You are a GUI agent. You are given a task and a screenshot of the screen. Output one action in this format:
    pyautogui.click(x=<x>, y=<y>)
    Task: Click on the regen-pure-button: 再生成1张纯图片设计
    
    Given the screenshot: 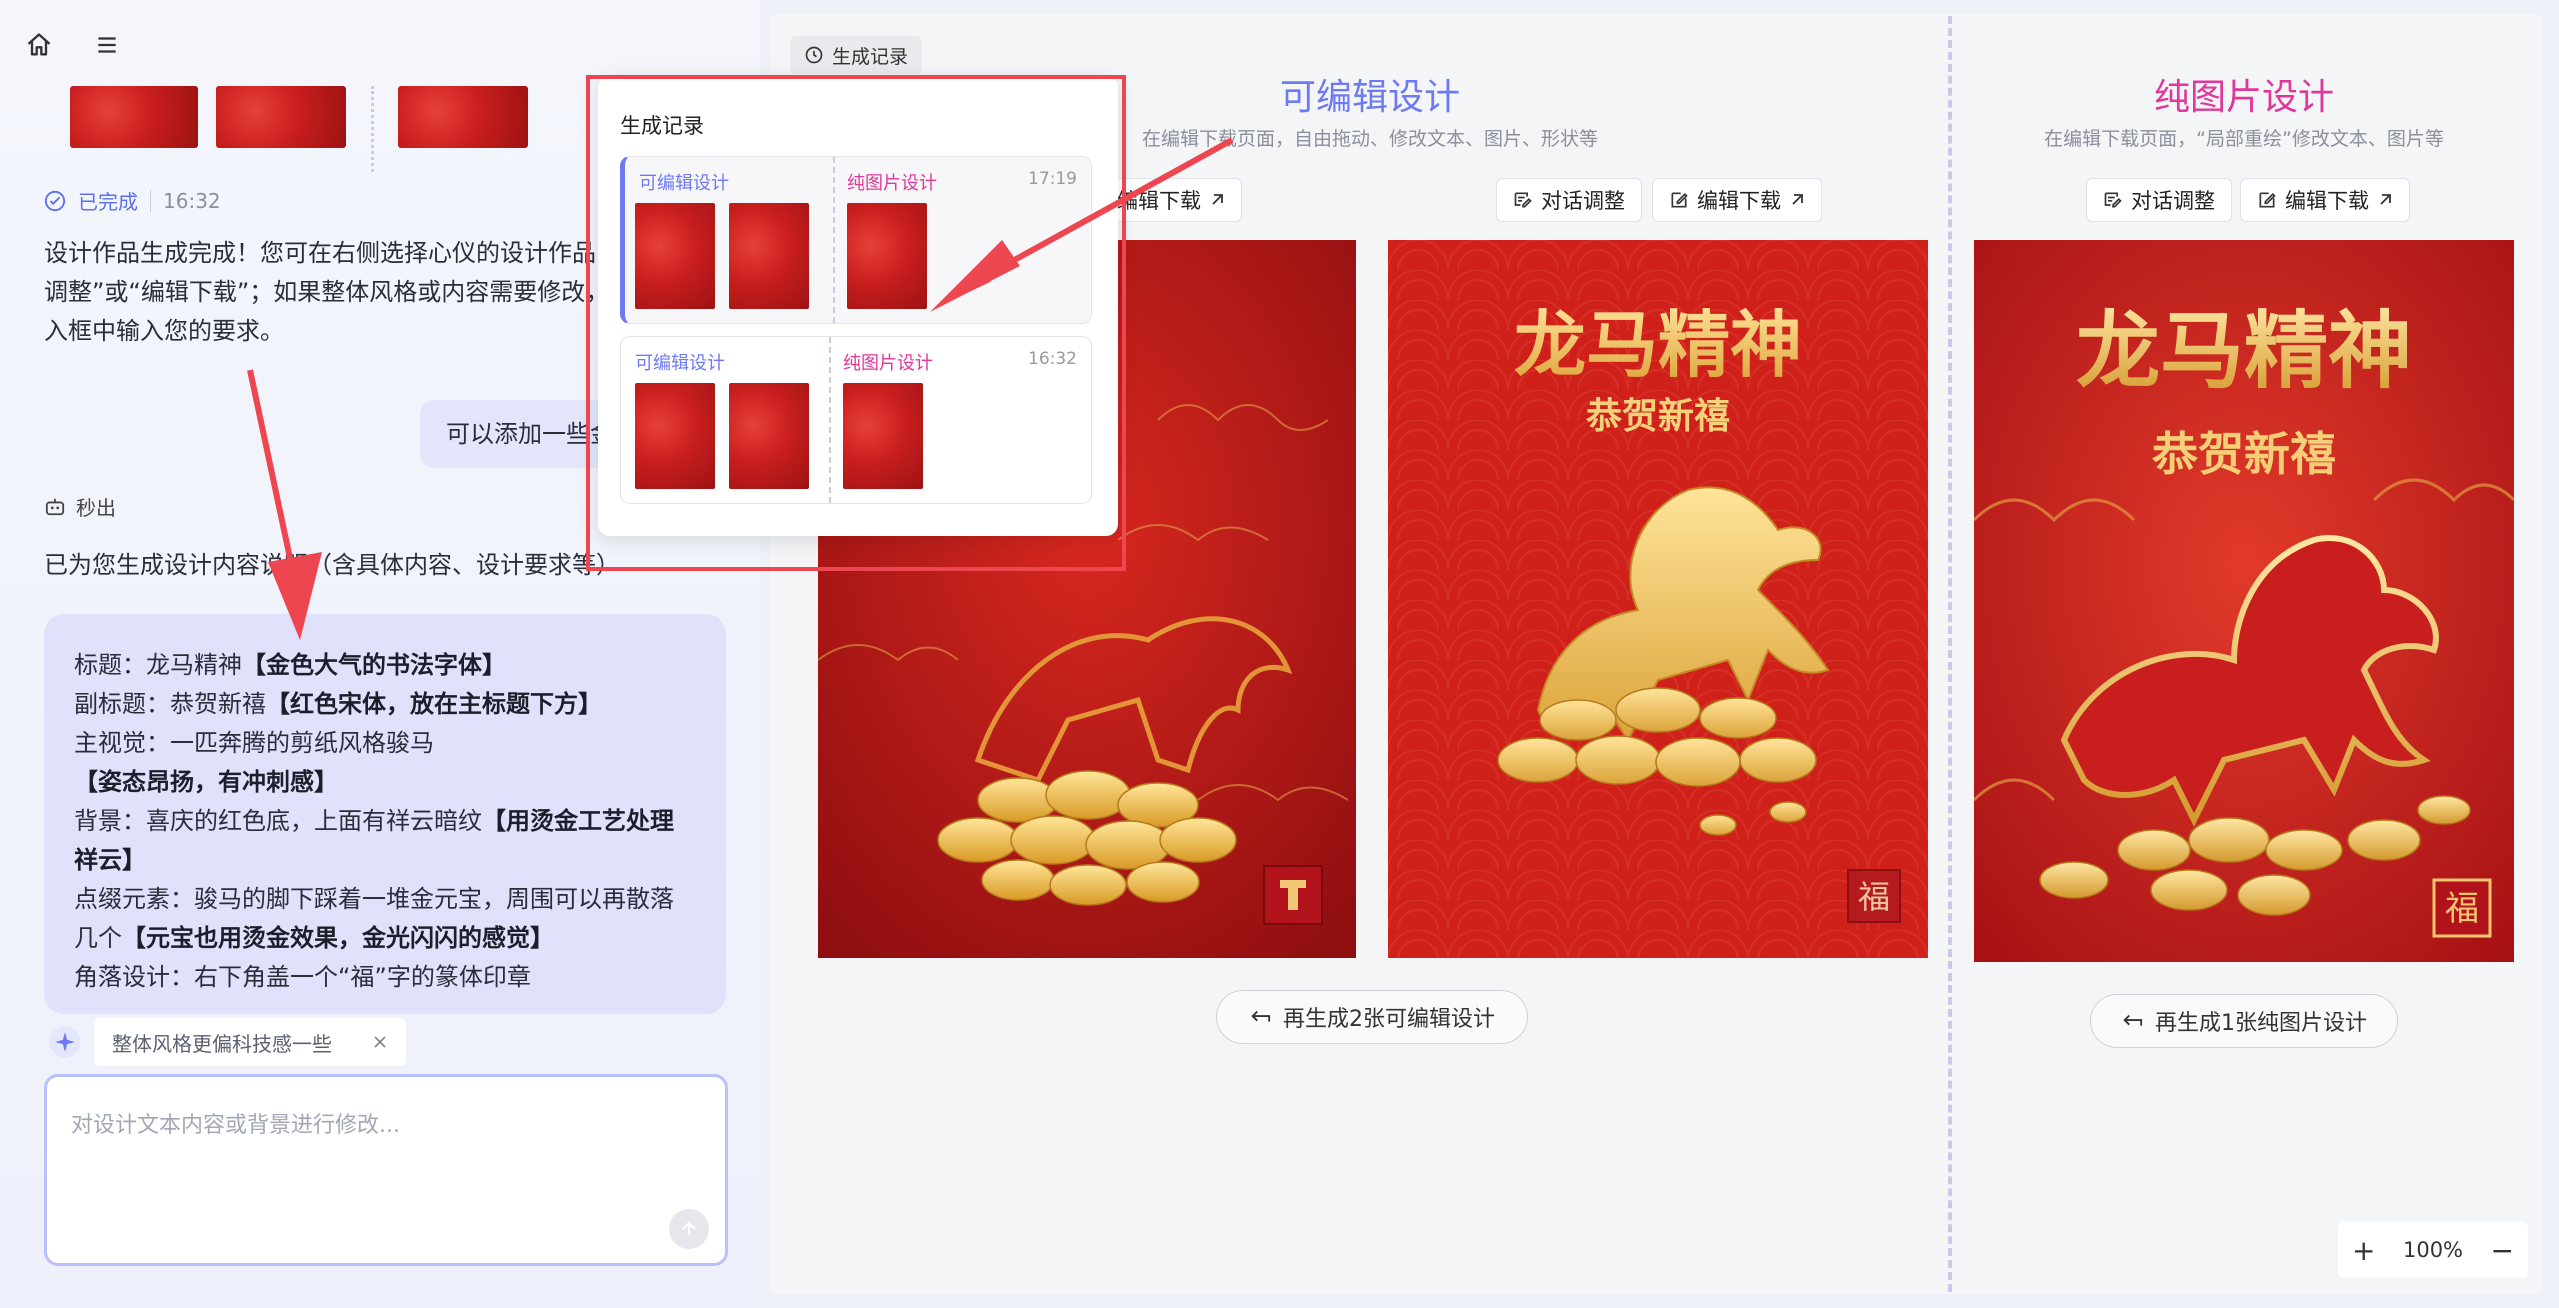 What is the action you would take?
    pyautogui.click(x=2244, y=1021)
    